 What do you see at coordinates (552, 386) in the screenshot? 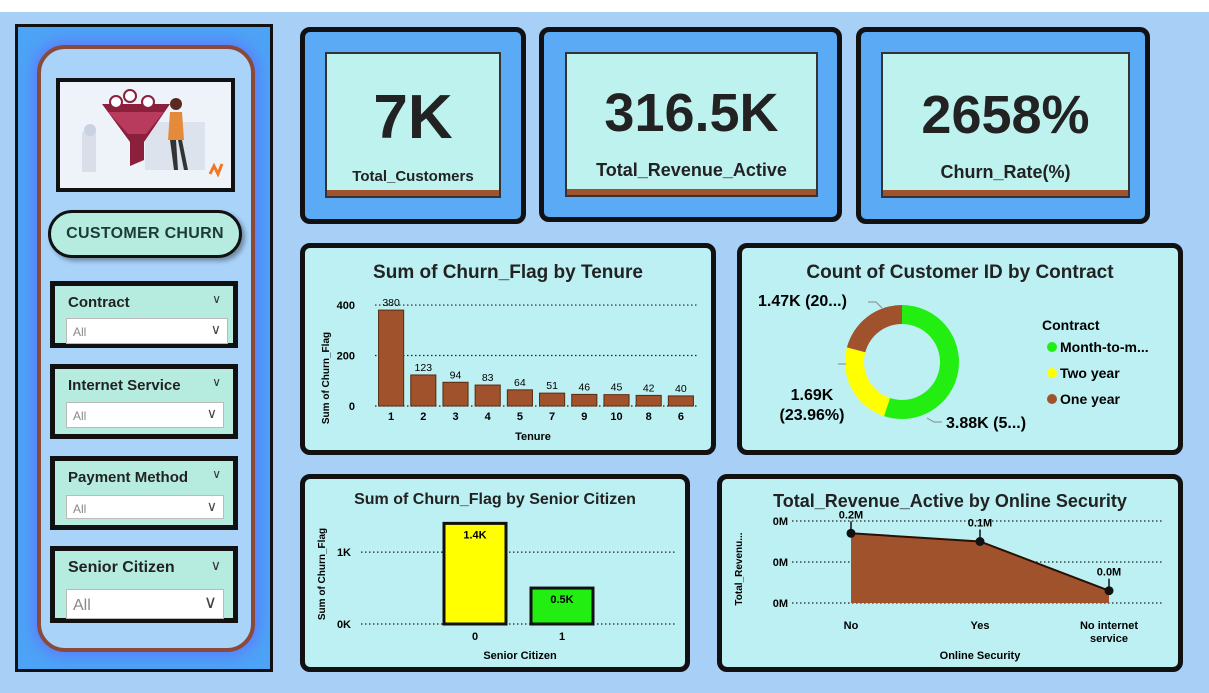
I see `data-label: 51` at bounding box center [552, 386].